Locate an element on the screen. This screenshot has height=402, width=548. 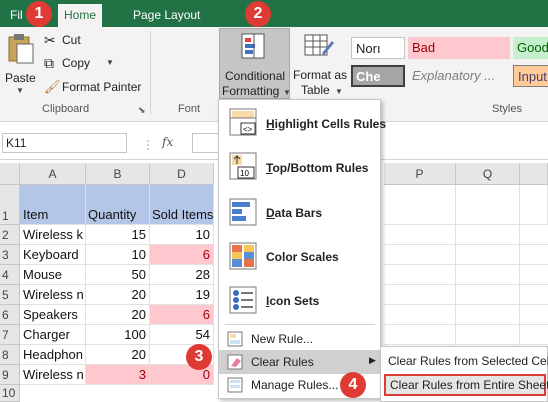
style-check-cell: Che is located at coordinates (378, 76).